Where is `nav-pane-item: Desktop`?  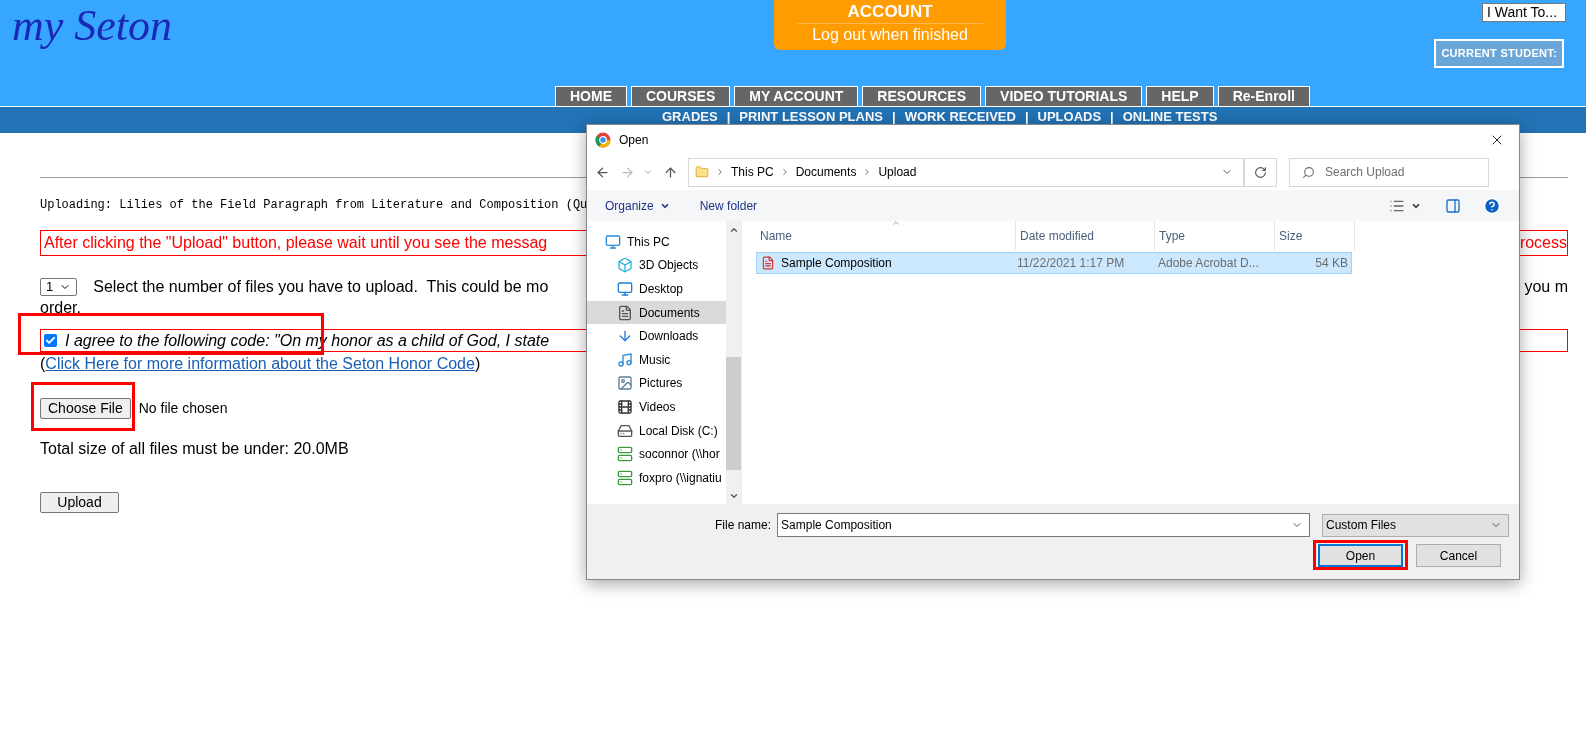
nav-pane-item: Desktop is located at coordinates (657, 289).